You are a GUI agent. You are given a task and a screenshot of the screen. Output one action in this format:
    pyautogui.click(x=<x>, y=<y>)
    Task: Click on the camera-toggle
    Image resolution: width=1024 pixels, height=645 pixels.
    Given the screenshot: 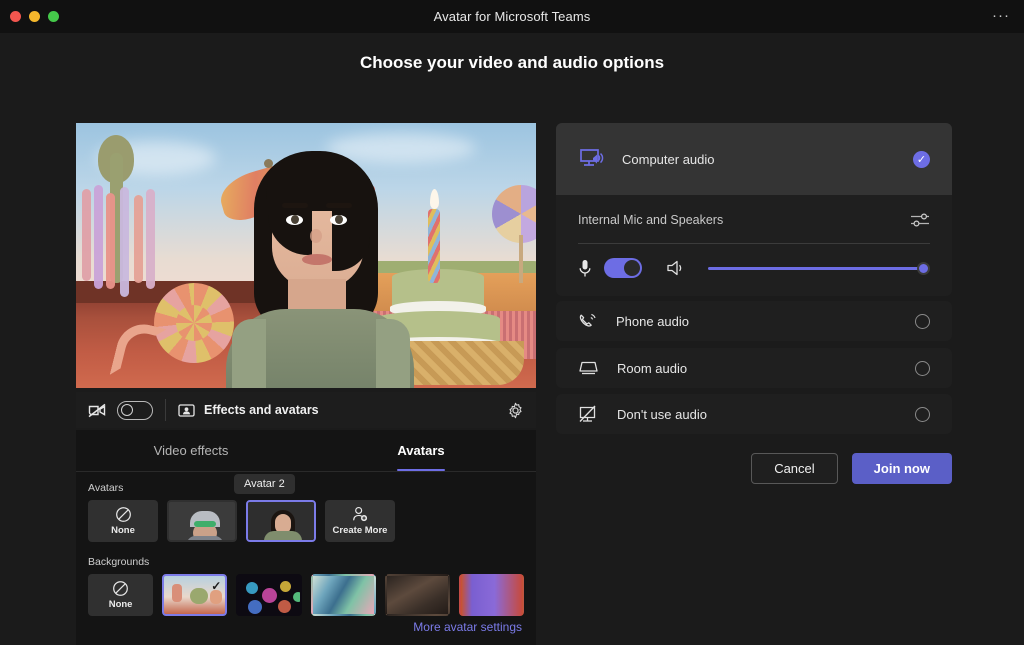 What is the action you would take?
    pyautogui.click(x=135, y=410)
    